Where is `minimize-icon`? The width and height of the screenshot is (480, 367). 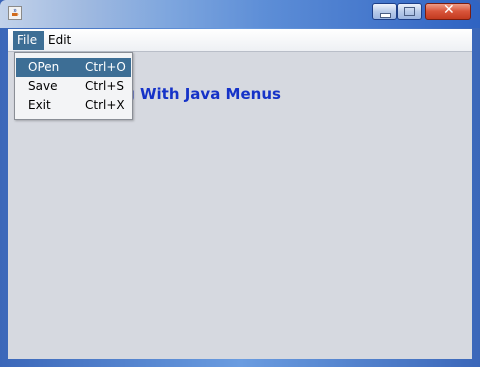 minimize-icon is located at coordinates (385, 15).